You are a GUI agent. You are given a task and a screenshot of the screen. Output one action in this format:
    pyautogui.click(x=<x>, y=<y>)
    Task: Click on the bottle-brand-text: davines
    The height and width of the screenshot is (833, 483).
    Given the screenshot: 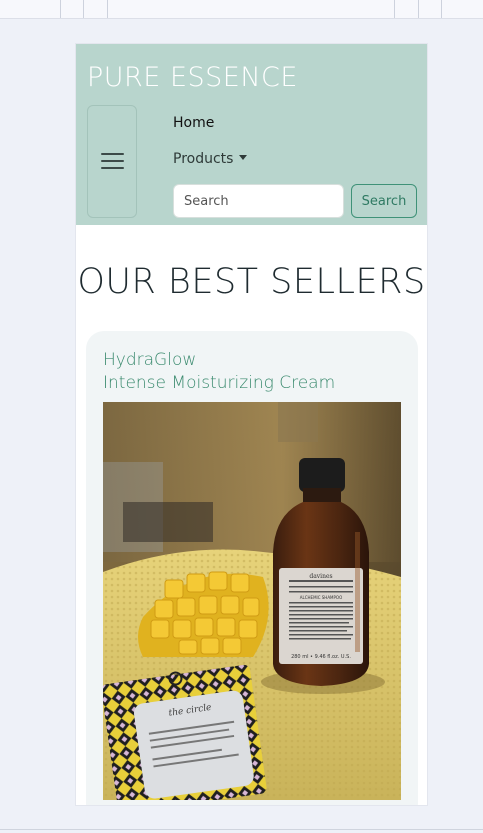 What is the action you would take?
    pyautogui.click(x=320, y=576)
    